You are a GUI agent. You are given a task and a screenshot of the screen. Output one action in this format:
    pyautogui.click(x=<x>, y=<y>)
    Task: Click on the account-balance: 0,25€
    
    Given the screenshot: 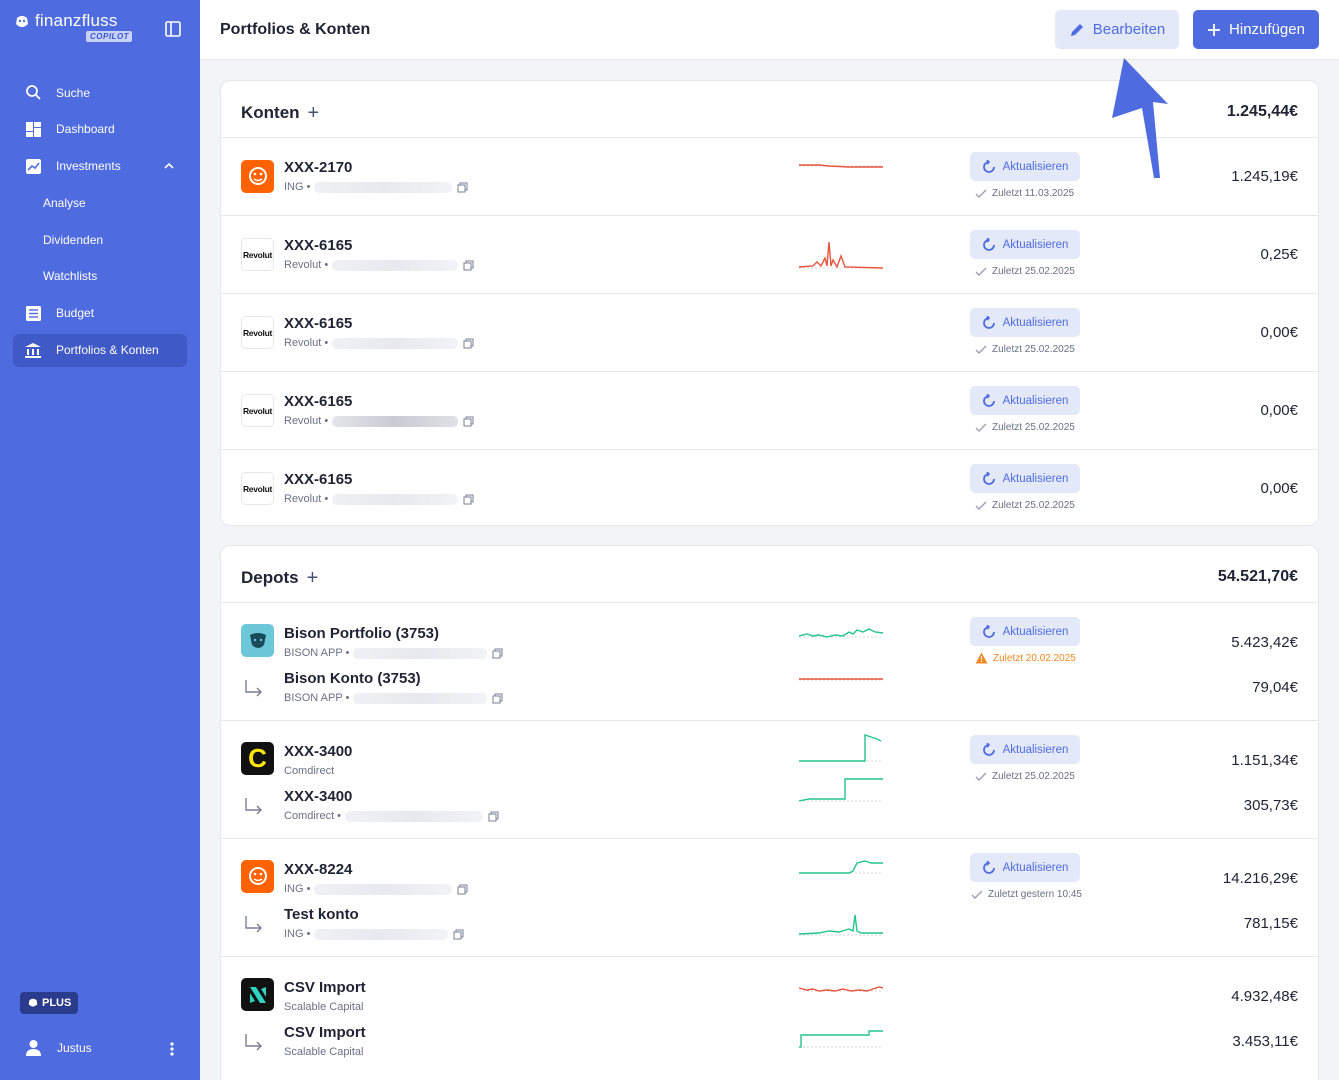 What is the action you would take?
    pyautogui.click(x=1279, y=254)
    